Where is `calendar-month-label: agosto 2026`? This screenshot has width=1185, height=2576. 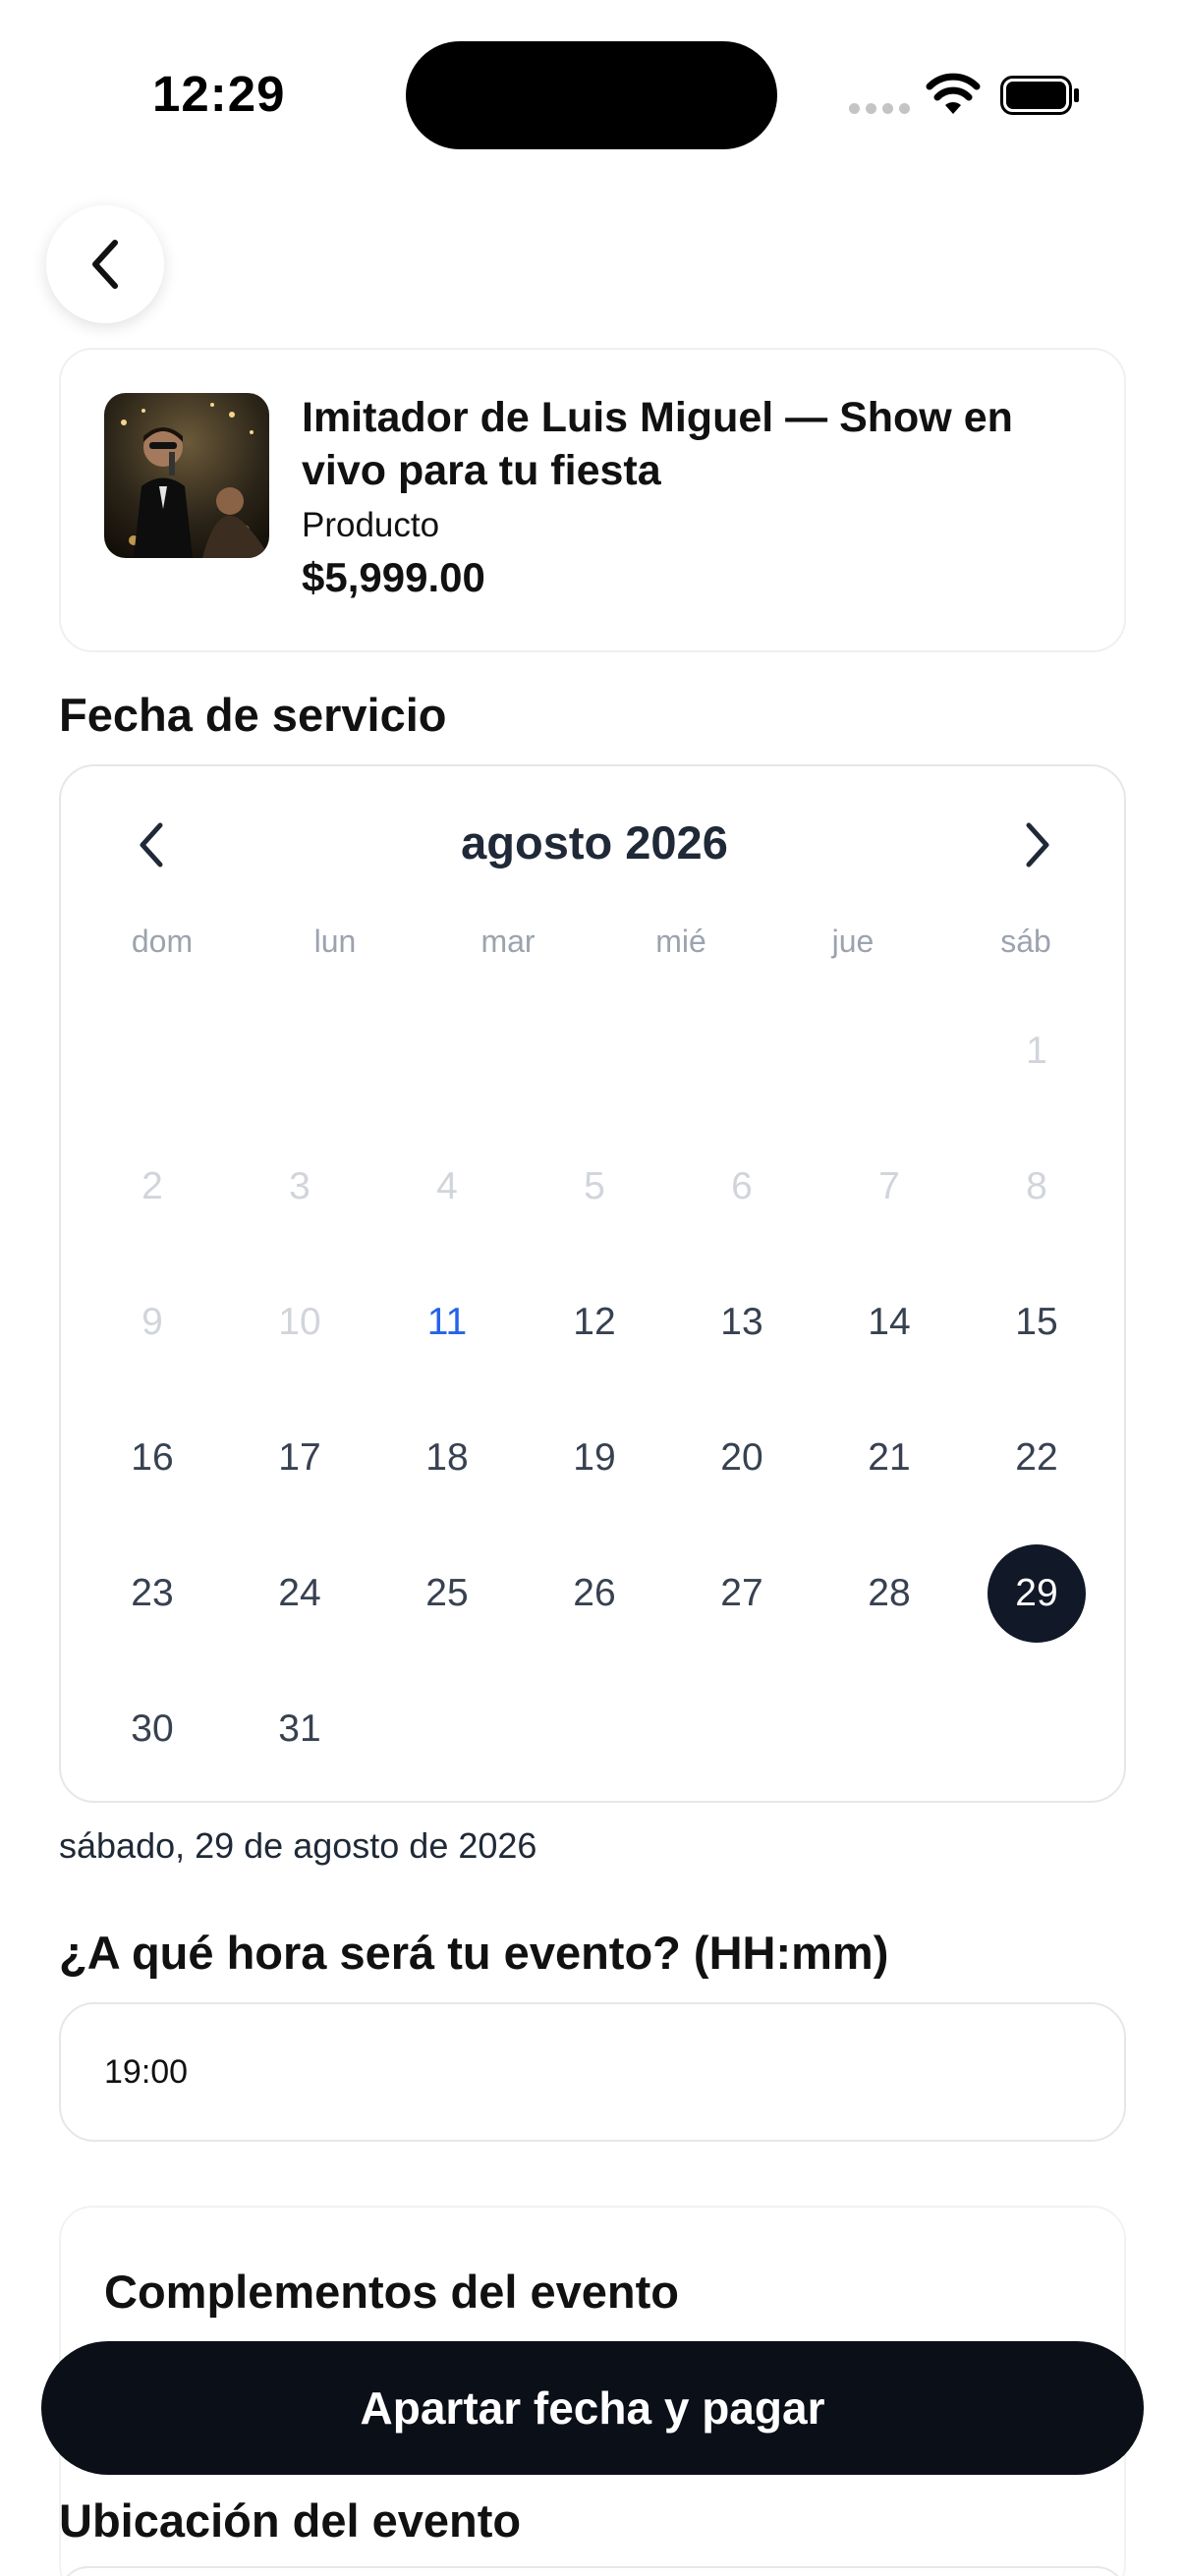 calendar-month-label: agosto 2026 is located at coordinates (594, 842).